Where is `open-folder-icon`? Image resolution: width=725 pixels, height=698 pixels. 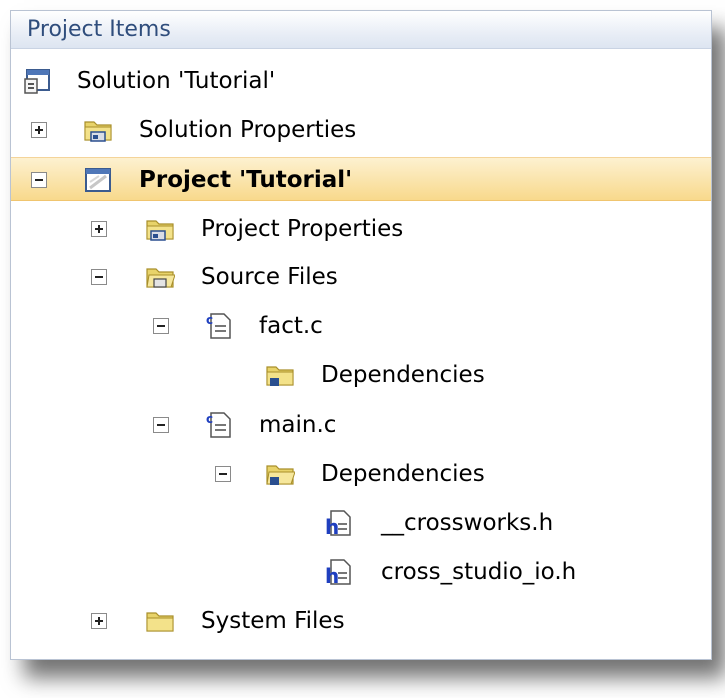
open-folder-icon is located at coordinates (160, 278).